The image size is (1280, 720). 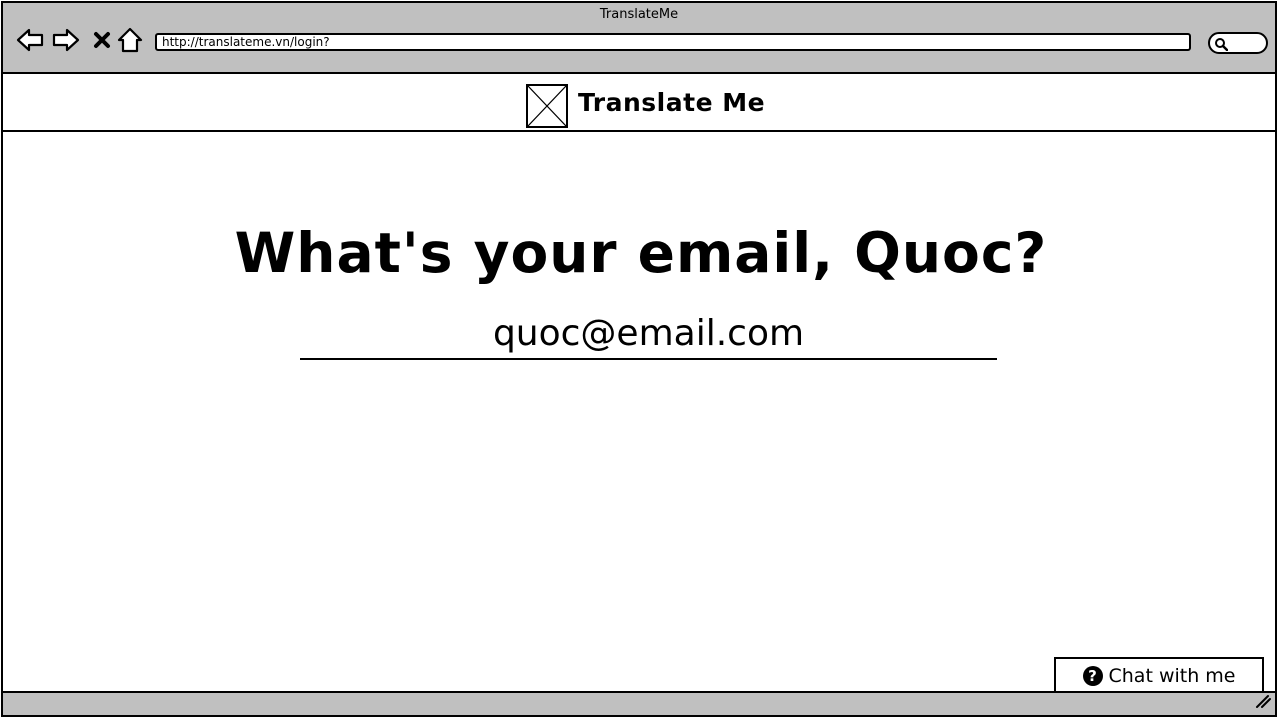 What do you see at coordinates (672, 102) in the screenshot?
I see `brand-name: Translate Me` at bounding box center [672, 102].